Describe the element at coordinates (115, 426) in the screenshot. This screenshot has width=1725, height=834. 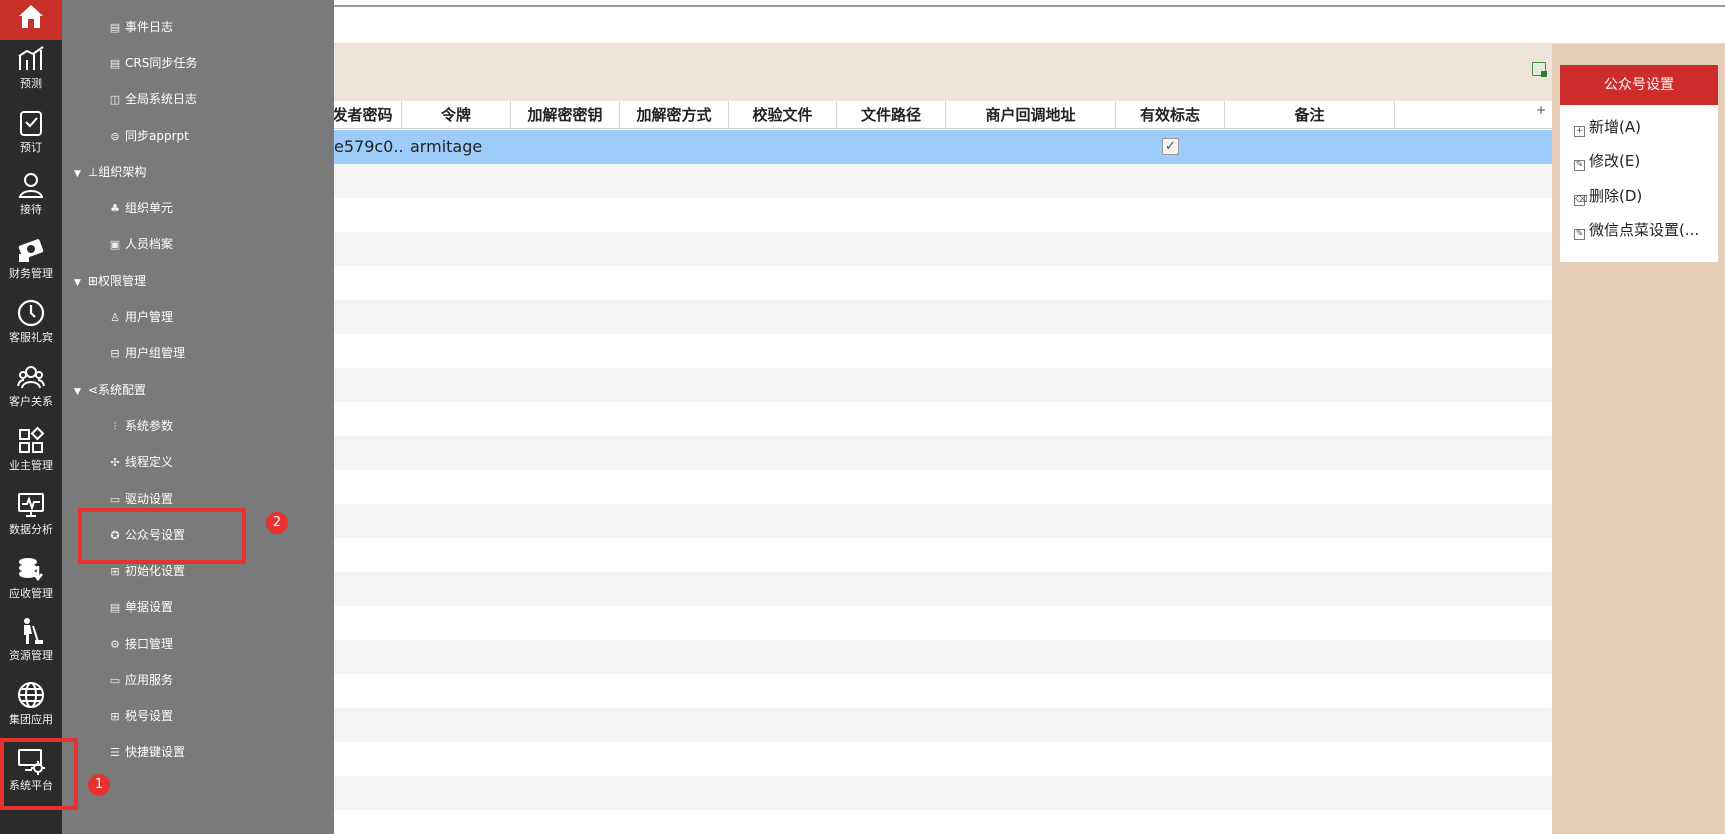
I see `sliders-icon: ⫶` at that location.